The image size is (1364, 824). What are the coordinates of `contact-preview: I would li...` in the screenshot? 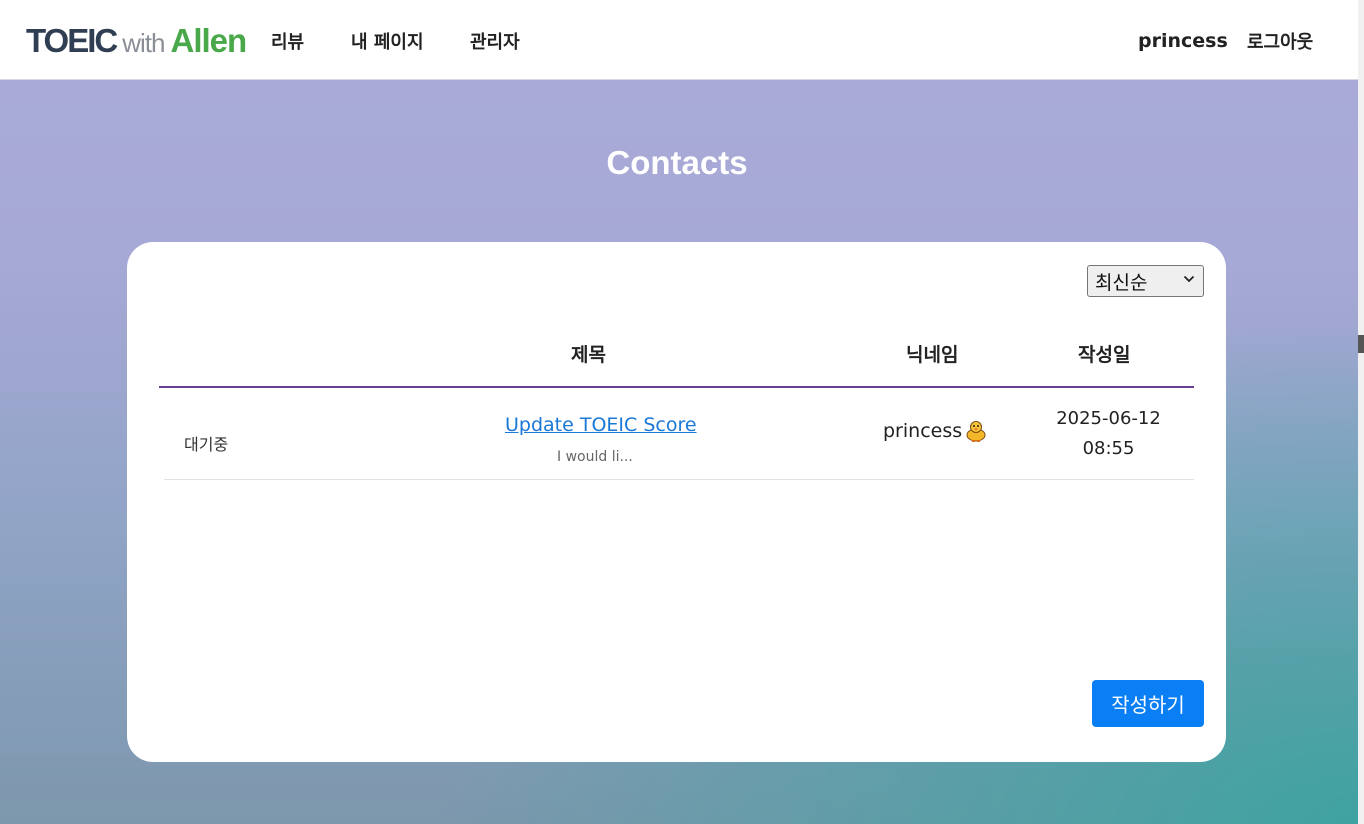 It's located at (595, 457).